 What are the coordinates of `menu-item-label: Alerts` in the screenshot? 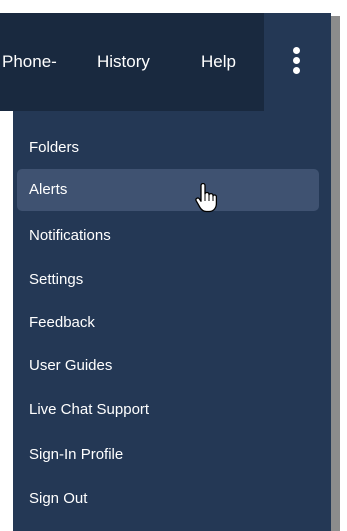 It's located at (48, 189).